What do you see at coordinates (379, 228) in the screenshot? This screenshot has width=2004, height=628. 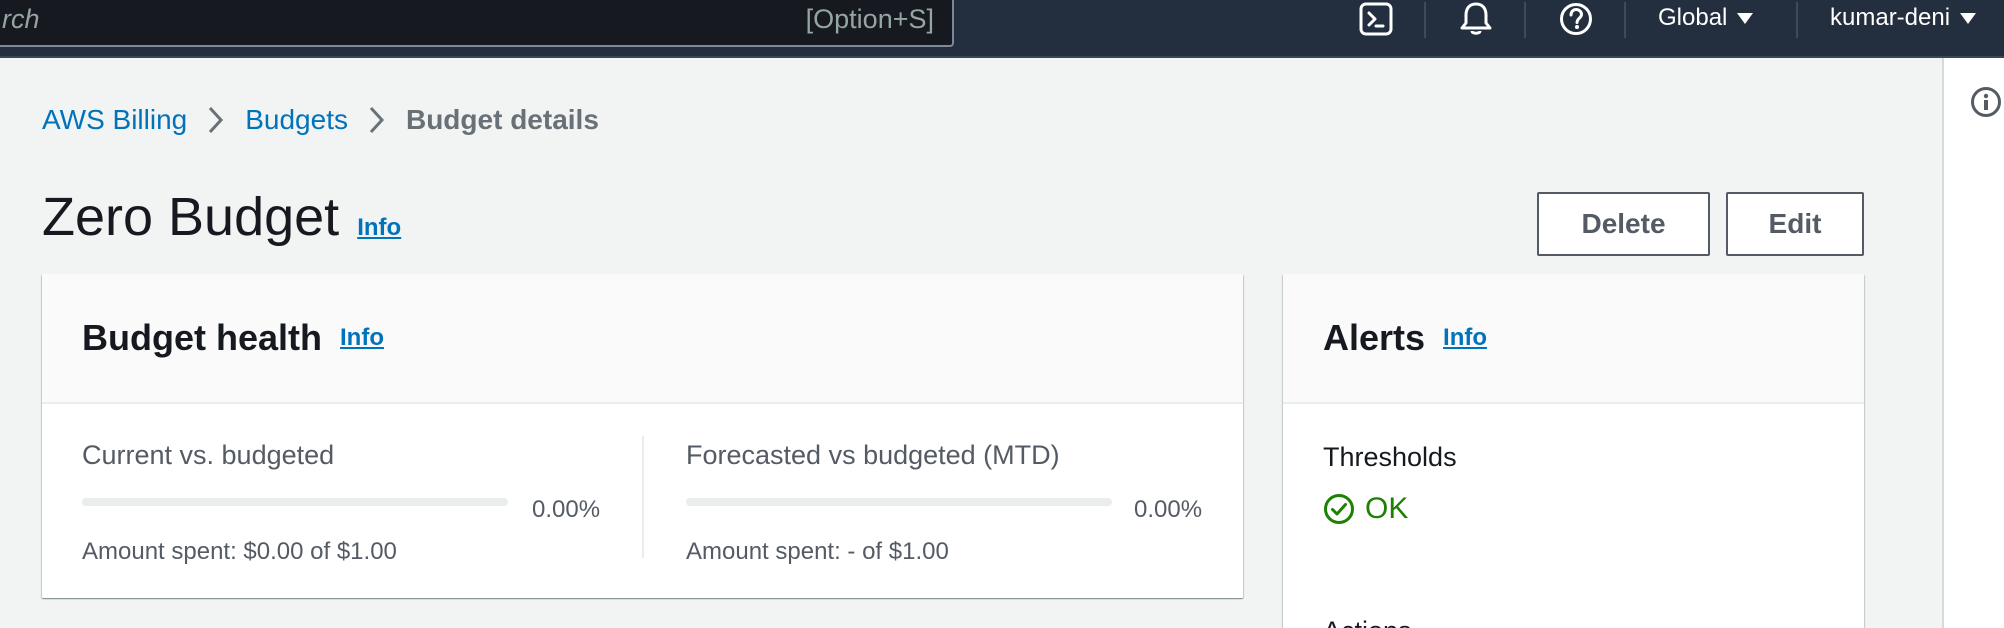 I see `page-info-link: Info` at bounding box center [379, 228].